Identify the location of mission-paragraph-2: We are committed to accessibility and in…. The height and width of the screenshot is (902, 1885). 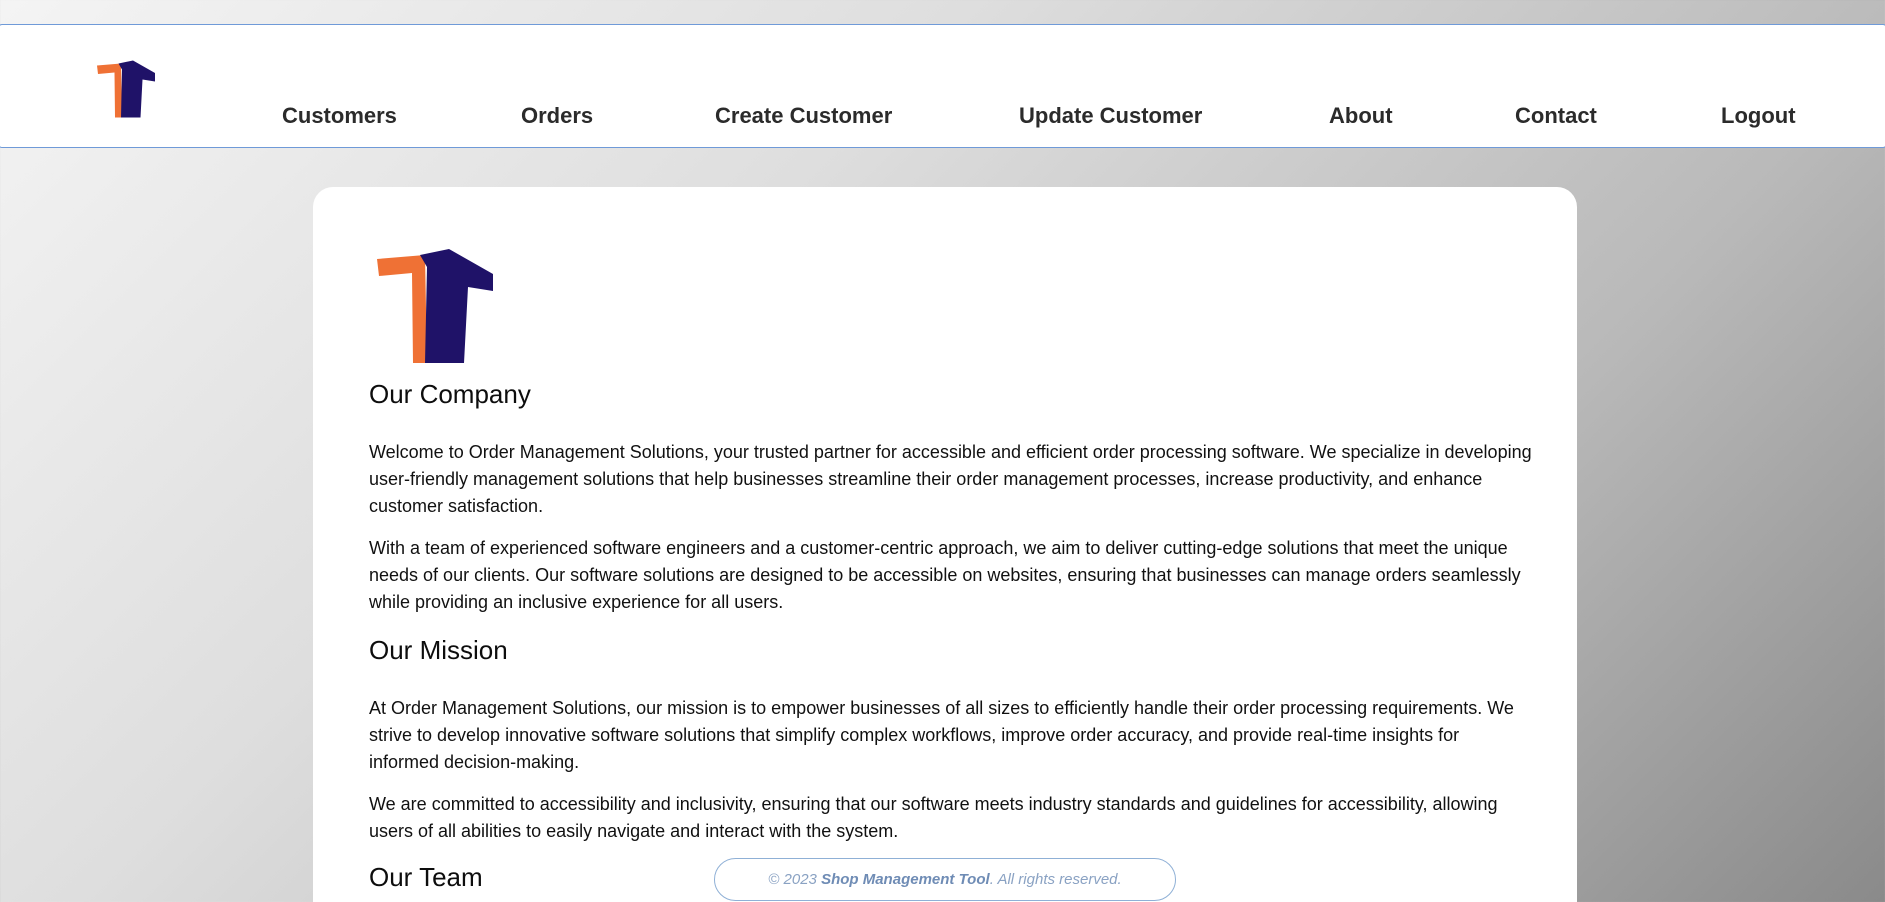
(933, 817).